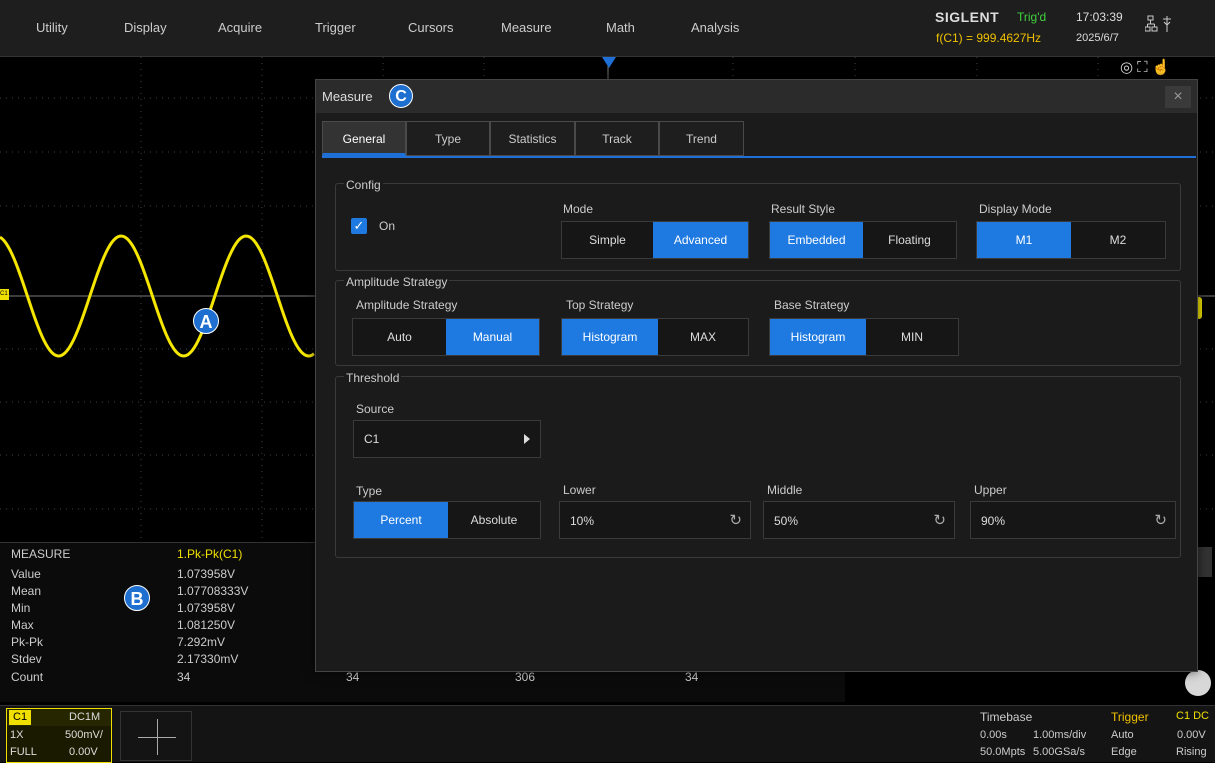 This screenshot has width=1215, height=763. What do you see at coordinates (525, 677) in the screenshot?
I see `row-value: 306` at bounding box center [525, 677].